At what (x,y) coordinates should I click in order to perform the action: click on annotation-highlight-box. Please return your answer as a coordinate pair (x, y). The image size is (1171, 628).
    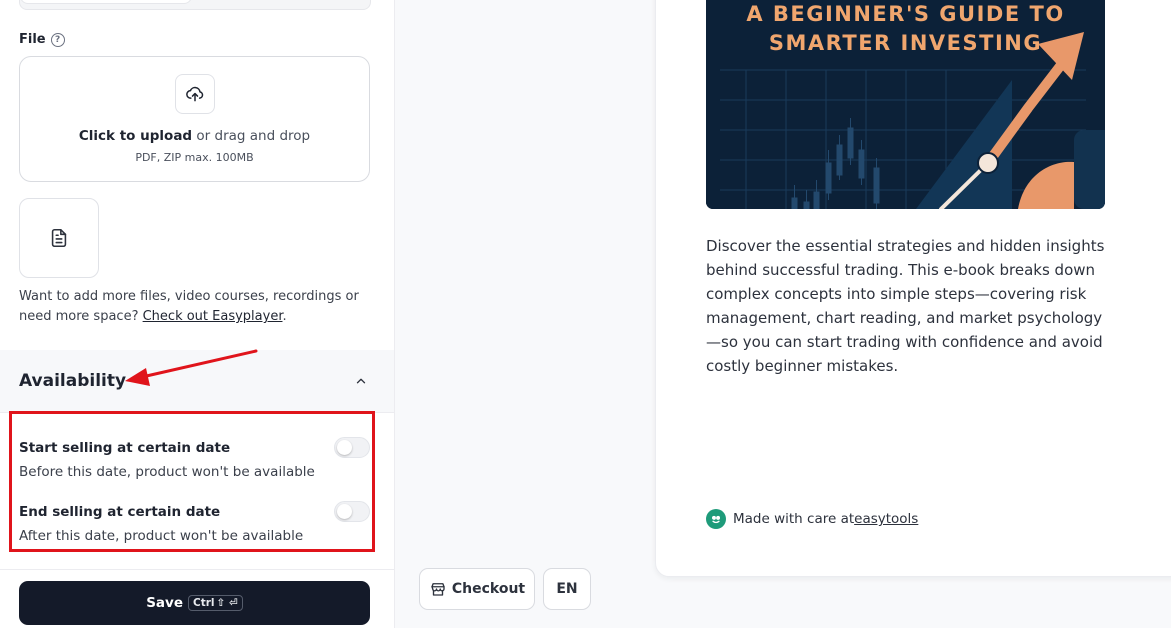
    Looking at the image, I should click on (192, 481).